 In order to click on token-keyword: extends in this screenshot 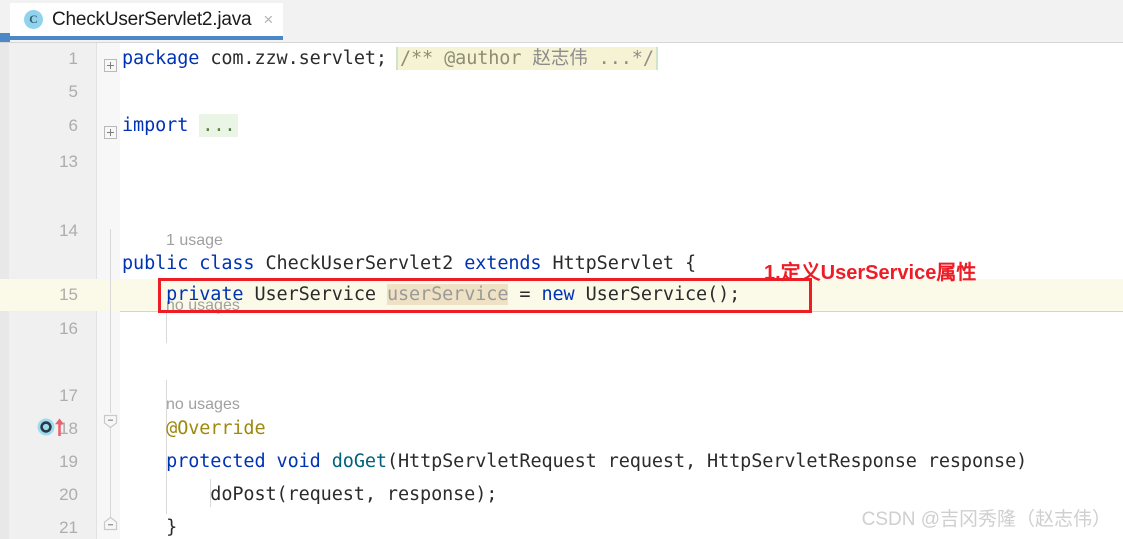, I will do `click(503, 263)`.